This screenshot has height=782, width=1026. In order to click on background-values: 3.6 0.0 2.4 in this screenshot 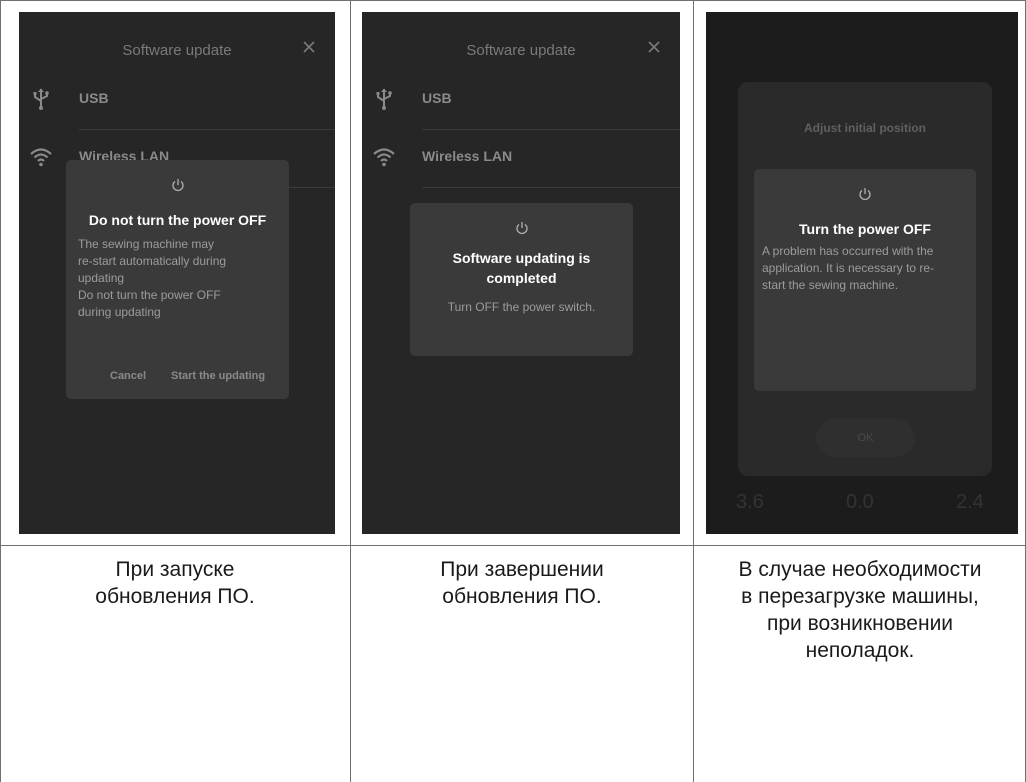, I will do `click(862, 506)`.